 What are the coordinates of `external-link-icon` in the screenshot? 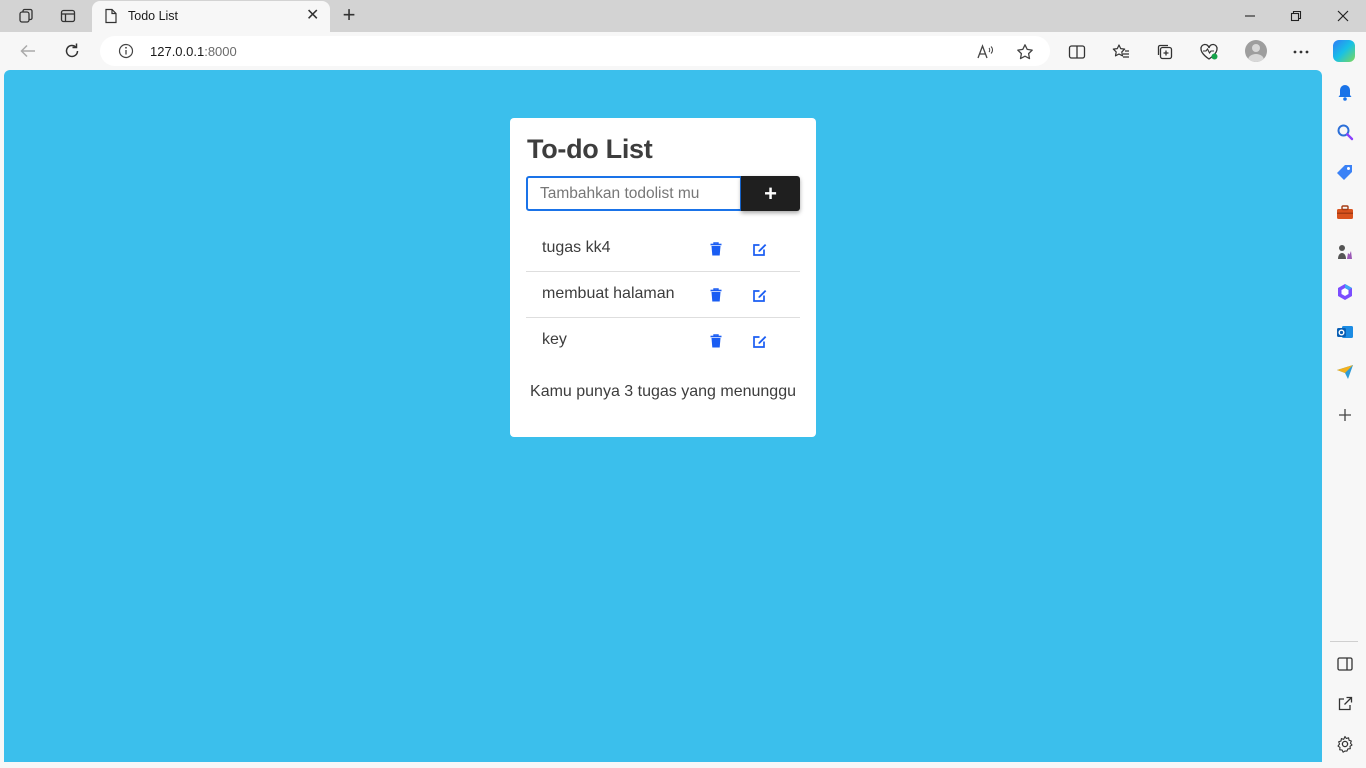 It's located at (1345, 704).